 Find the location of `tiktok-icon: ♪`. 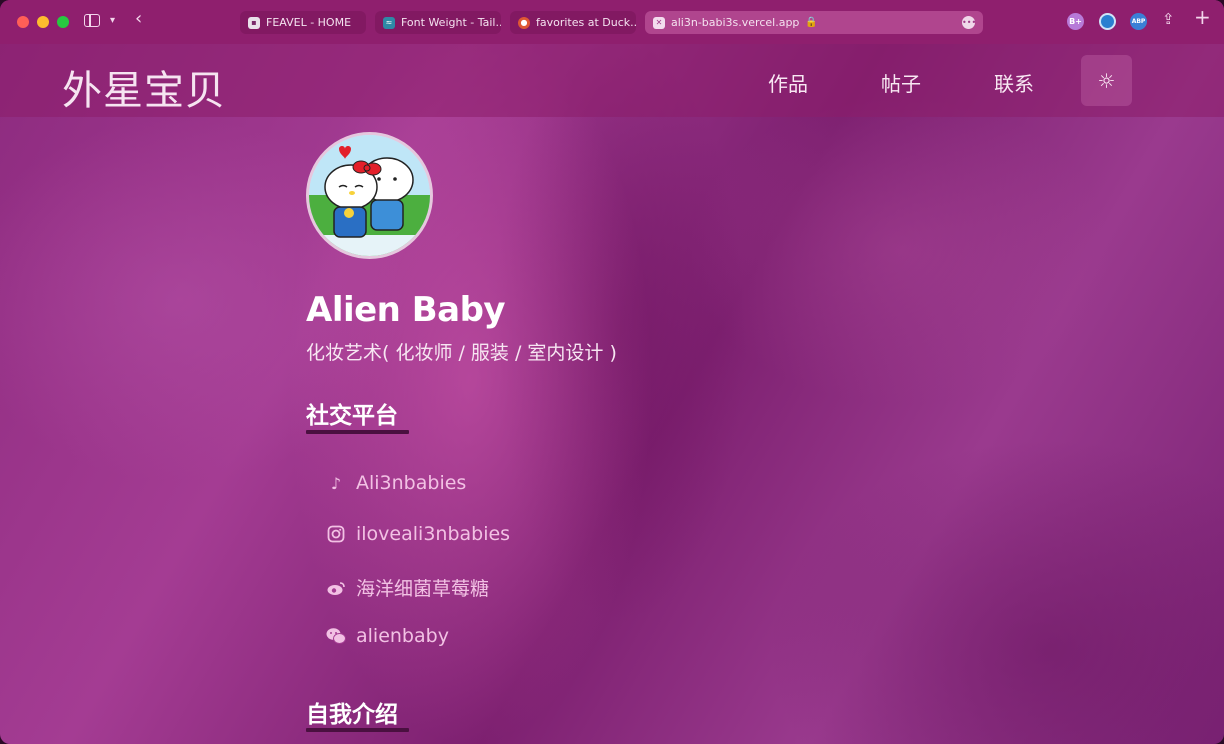

tiktok-icon: ♪ is located at coordinates (336, 483).